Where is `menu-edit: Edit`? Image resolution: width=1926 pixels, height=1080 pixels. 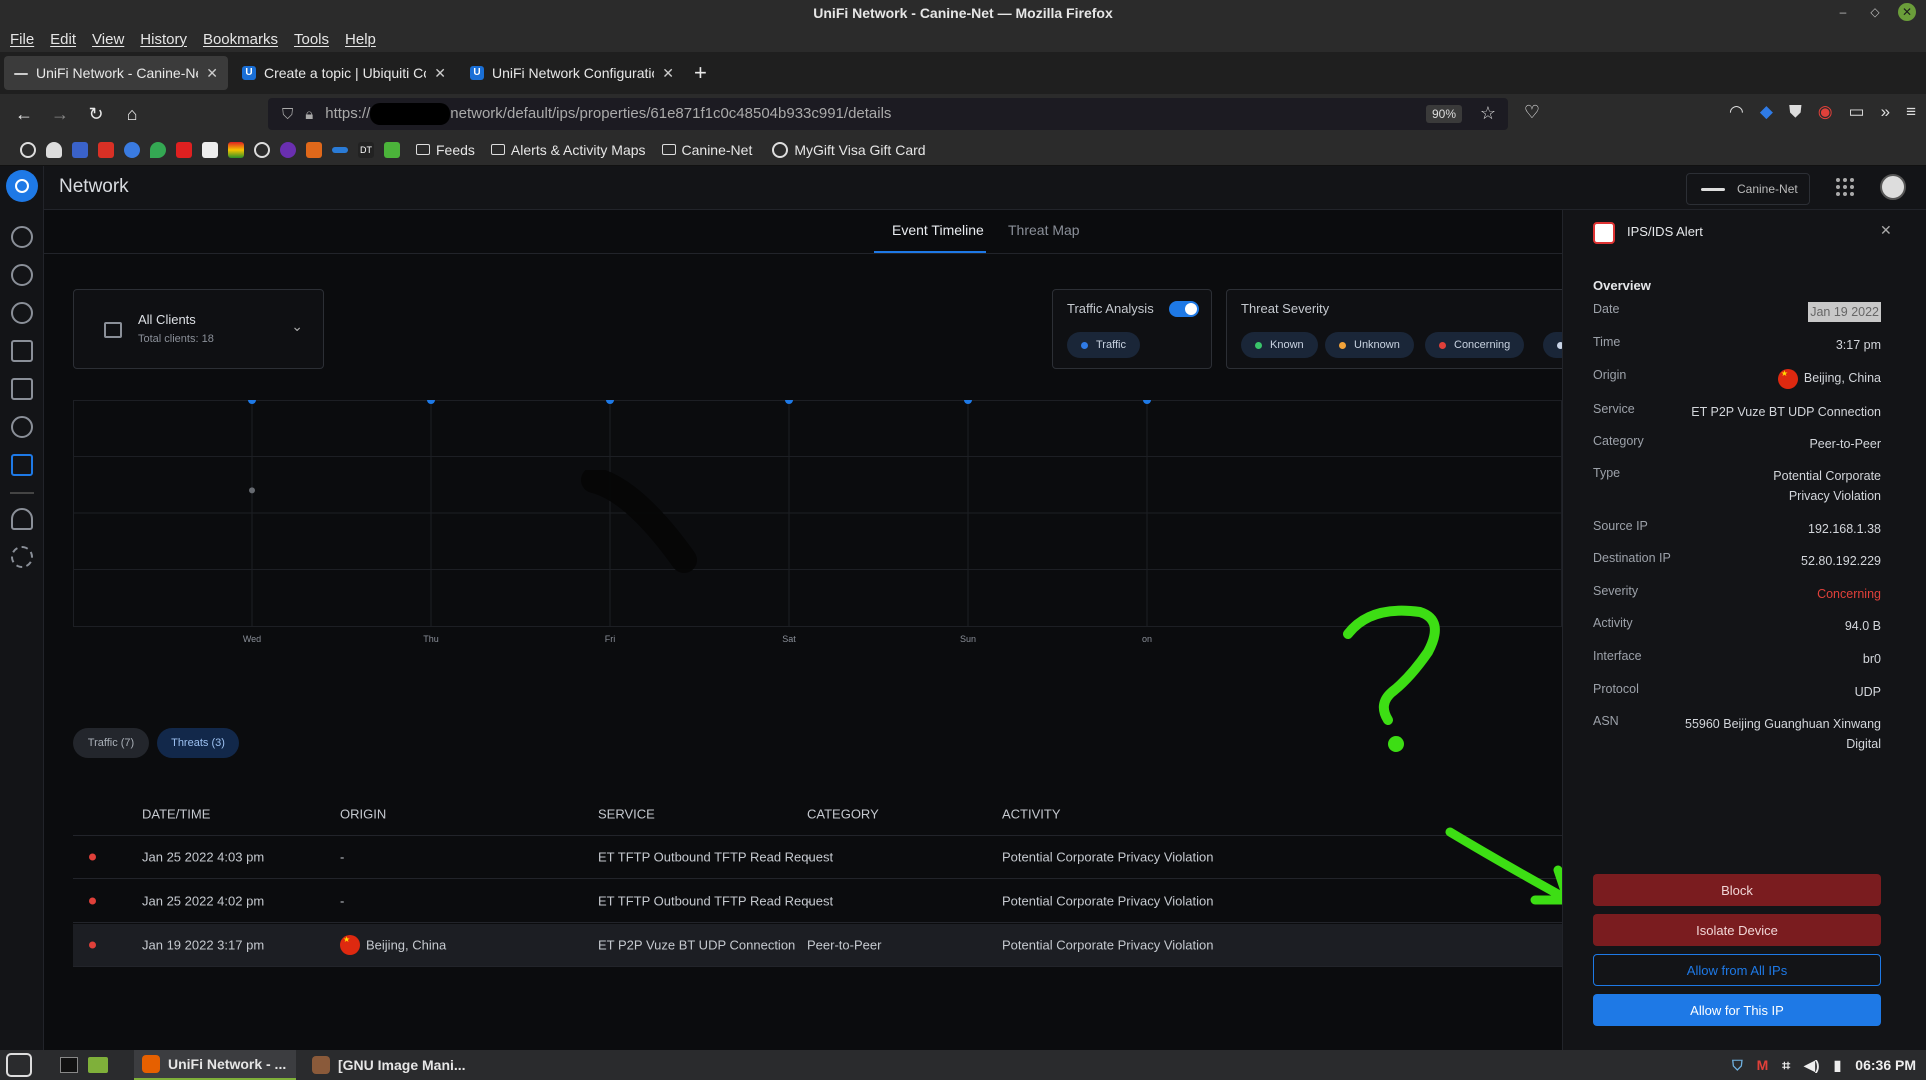
menu-edit: Edit is located at coordinates (63, 39).